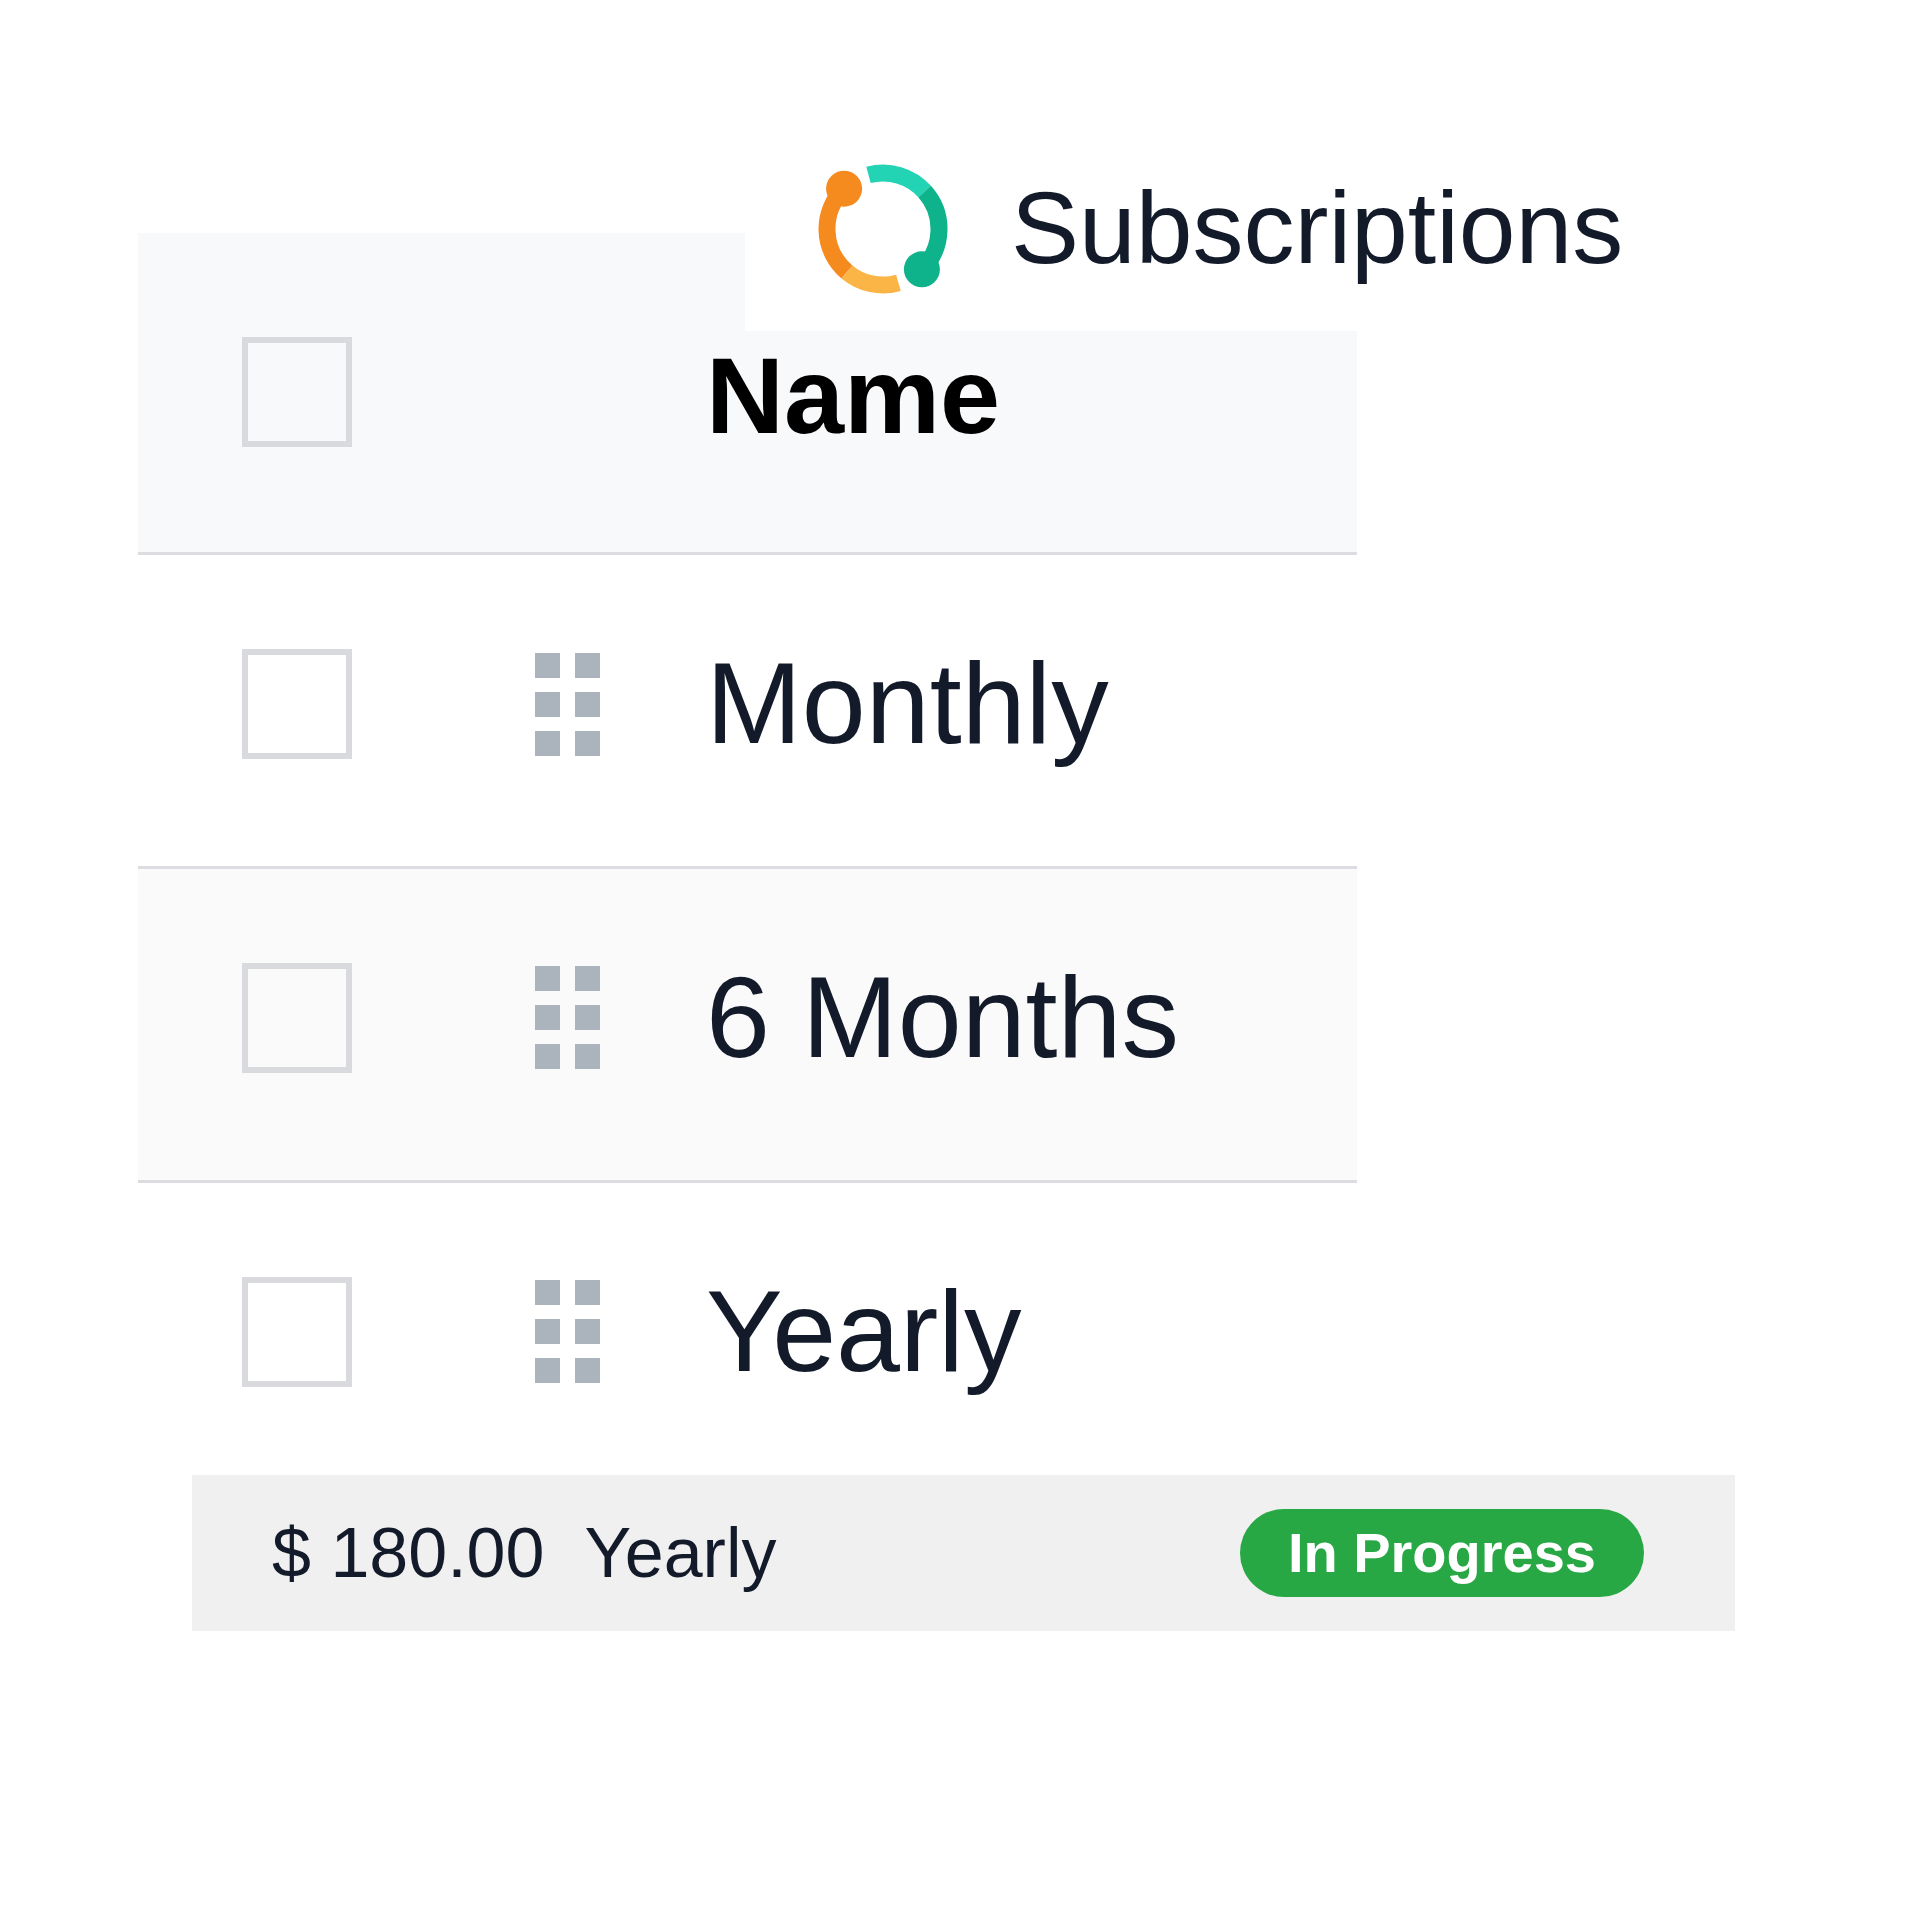 This screenshot has width=1920, height=1920. What do you see at coordinates (408, 1553) in the screenshot?
I see `price-text: $ 180.00` at bounding box center [408, 1553].